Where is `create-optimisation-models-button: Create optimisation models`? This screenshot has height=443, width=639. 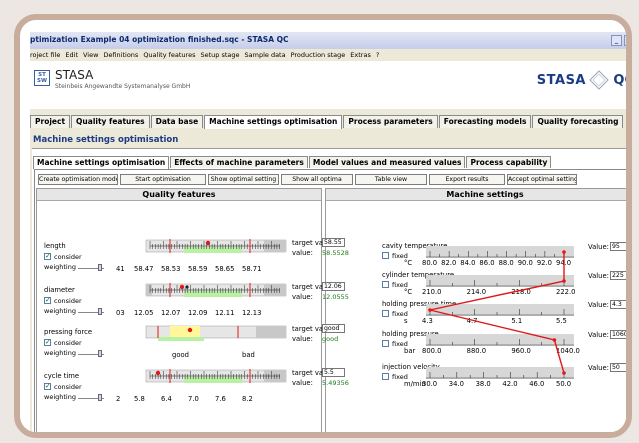 create-optimisation-models-button: Create optimisation models is located at coordinates (78, 179).